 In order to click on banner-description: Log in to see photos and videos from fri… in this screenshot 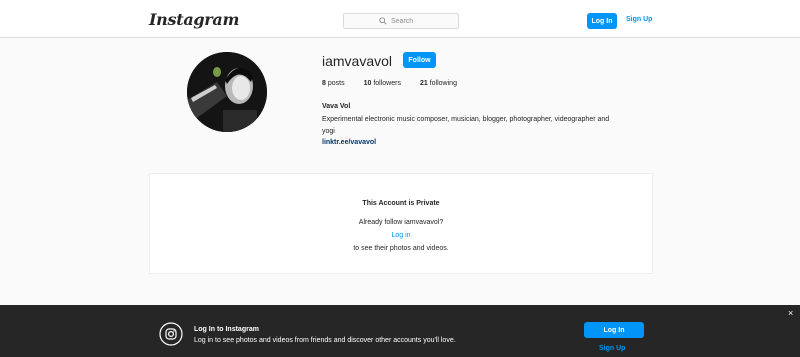, I will do `click(325, 340)`.